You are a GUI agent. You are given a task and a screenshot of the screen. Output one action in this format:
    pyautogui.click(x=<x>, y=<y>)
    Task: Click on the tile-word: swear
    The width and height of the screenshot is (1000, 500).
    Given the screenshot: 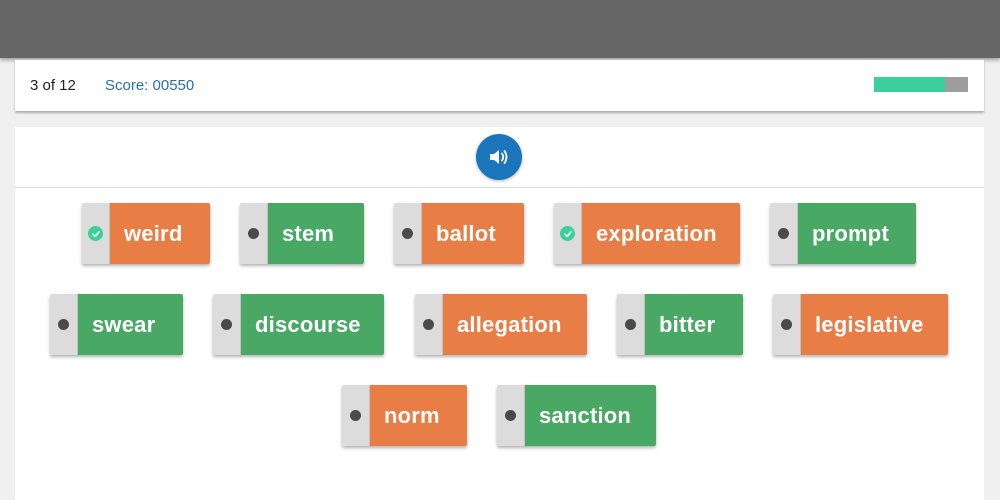 What is the action you would take?
    pyautogui.click(x=130, y=324)
    